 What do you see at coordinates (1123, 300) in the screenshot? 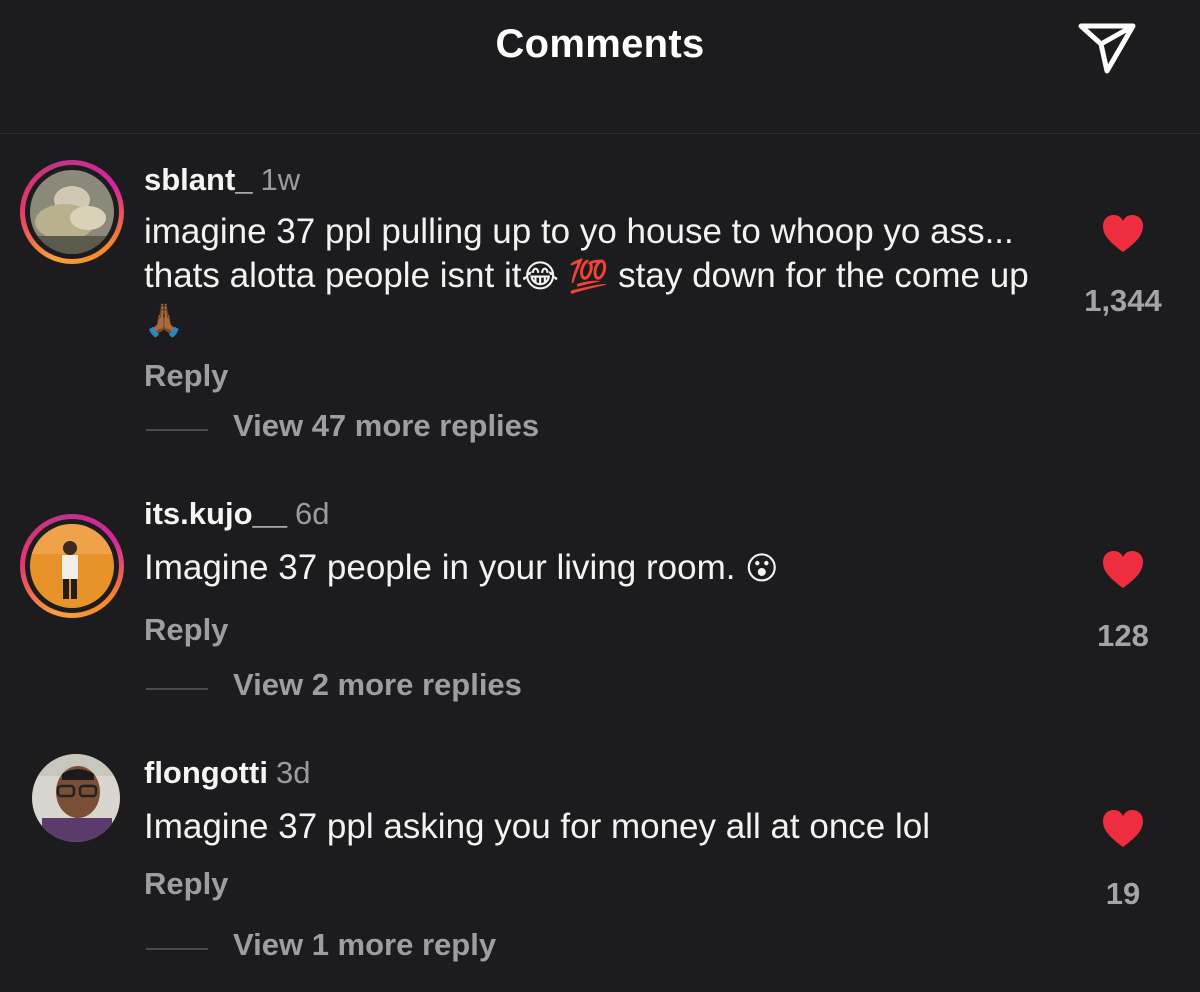
I see `like-count: 1,344` at bounding box center [1123, 300].